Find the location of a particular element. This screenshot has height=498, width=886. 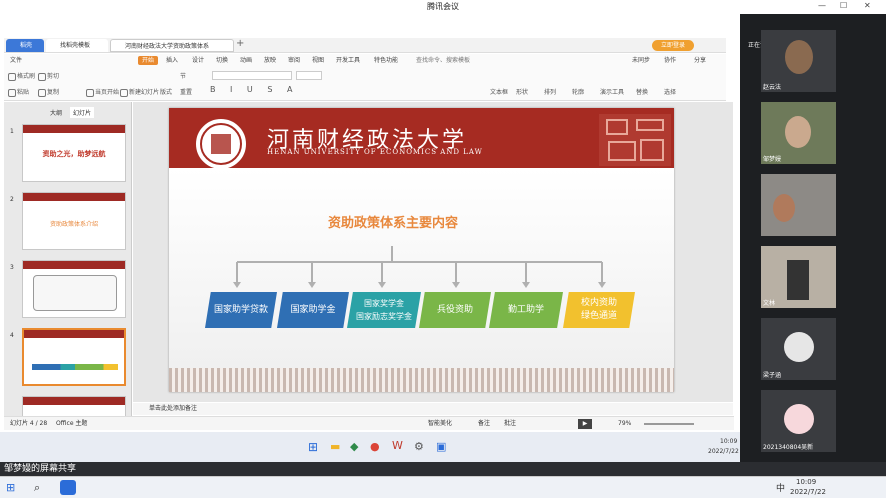

format-painter-button: 格式刷 is located at coordinates (21, 76).